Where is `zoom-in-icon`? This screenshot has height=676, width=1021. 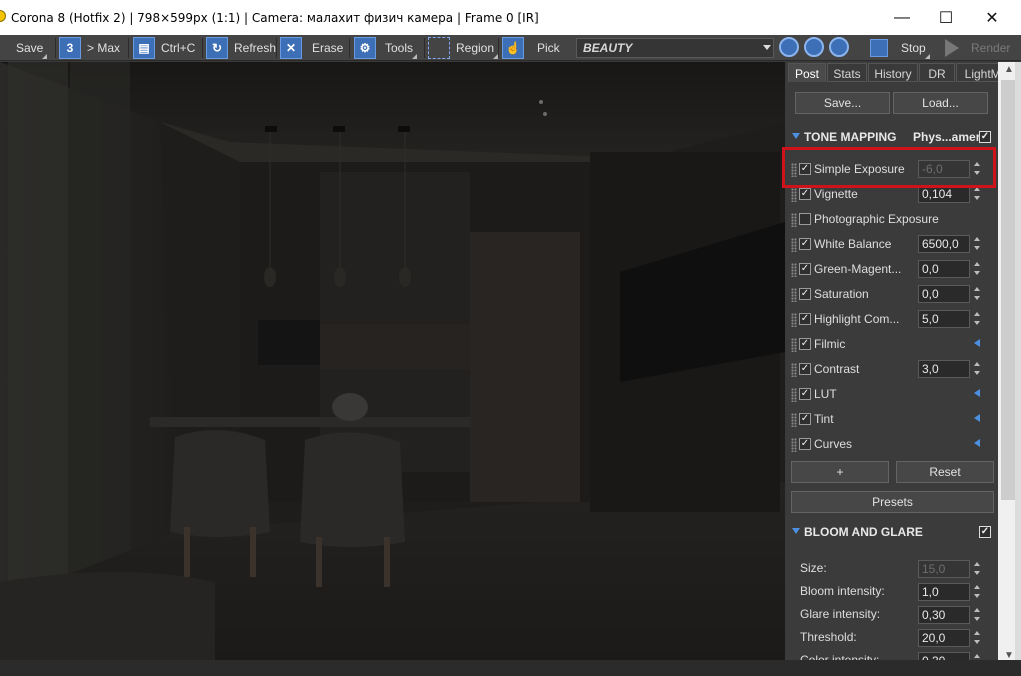
zoom-in-icon is located at coordinates (789, 47).